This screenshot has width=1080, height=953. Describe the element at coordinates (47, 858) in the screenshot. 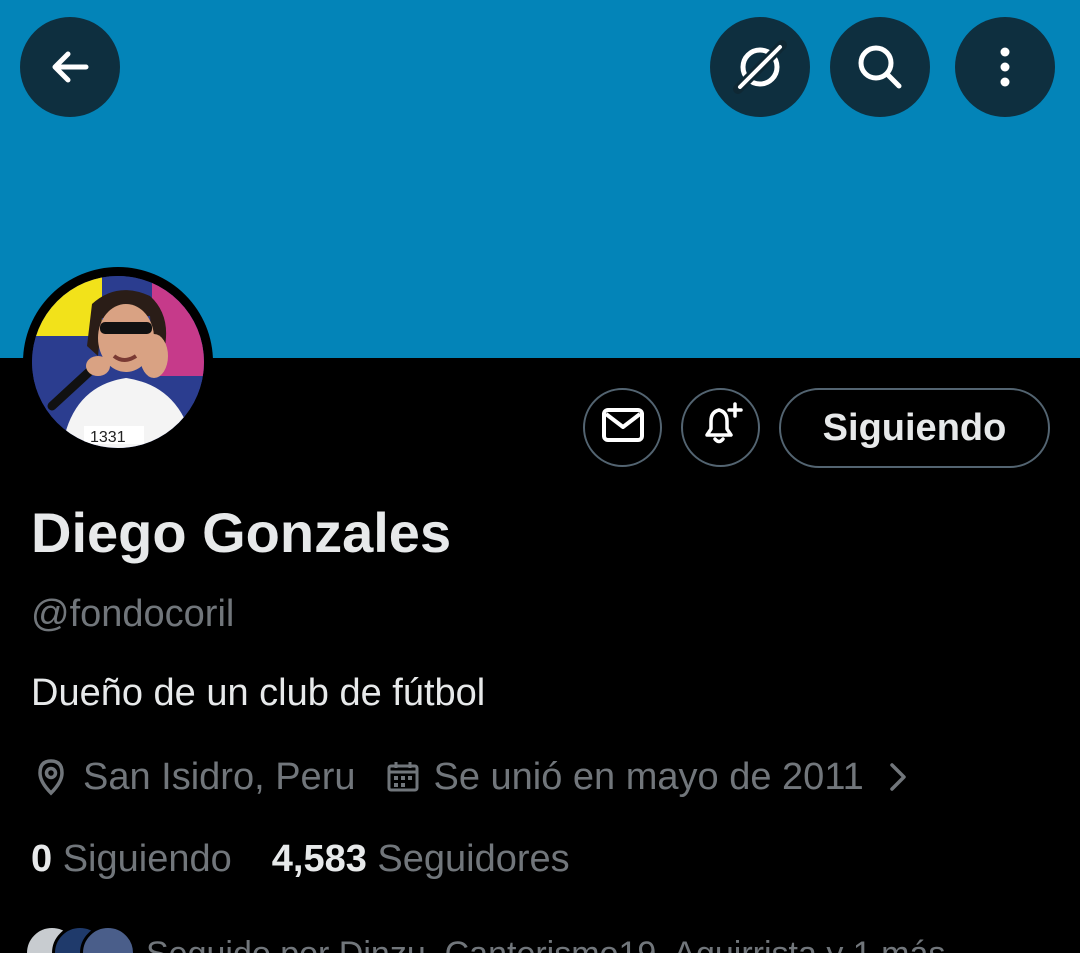

I see `following-count: 0` at that location.